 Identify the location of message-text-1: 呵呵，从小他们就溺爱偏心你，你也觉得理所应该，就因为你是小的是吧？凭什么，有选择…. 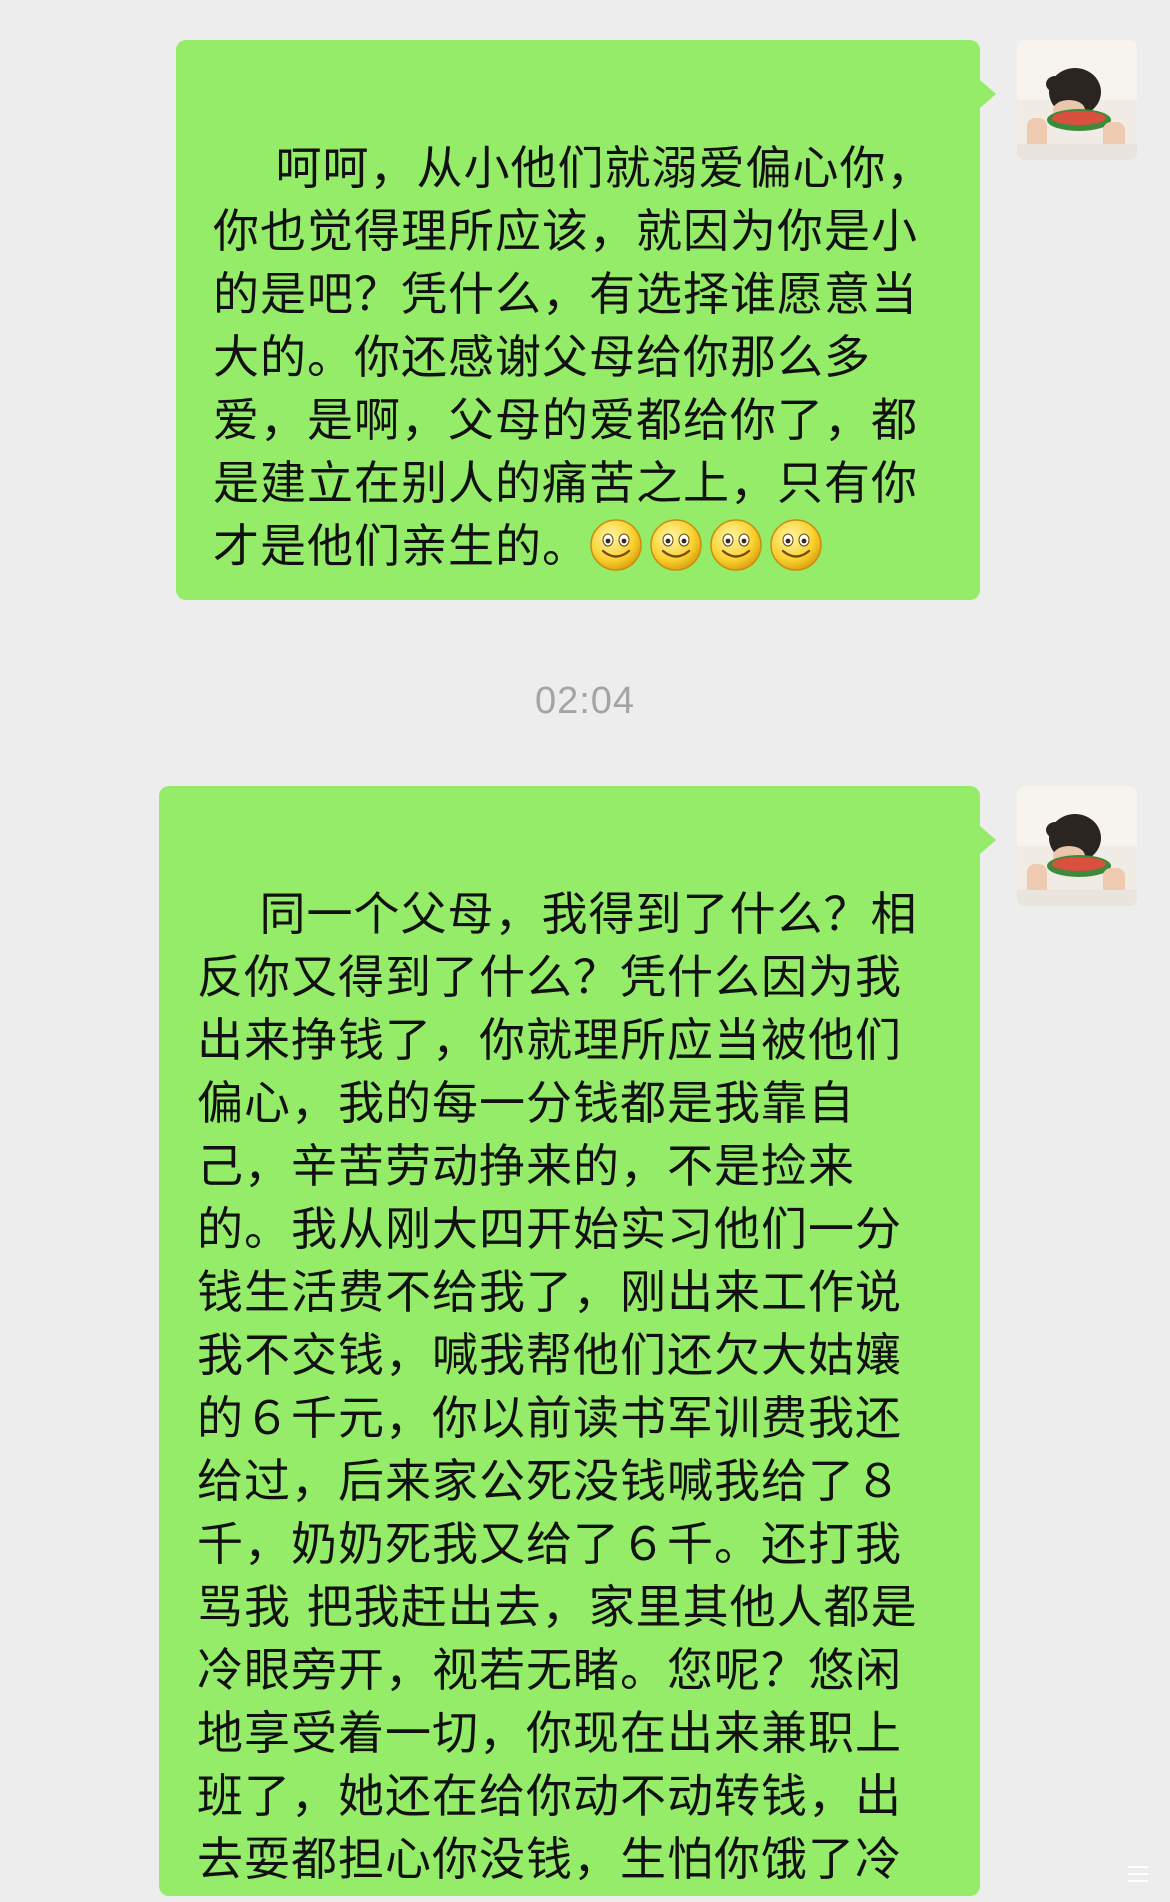
(573, 357).